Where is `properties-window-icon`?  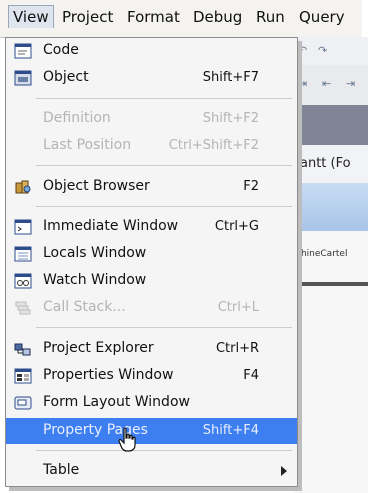
properties-window-icon is located at coordinates (23, 376).